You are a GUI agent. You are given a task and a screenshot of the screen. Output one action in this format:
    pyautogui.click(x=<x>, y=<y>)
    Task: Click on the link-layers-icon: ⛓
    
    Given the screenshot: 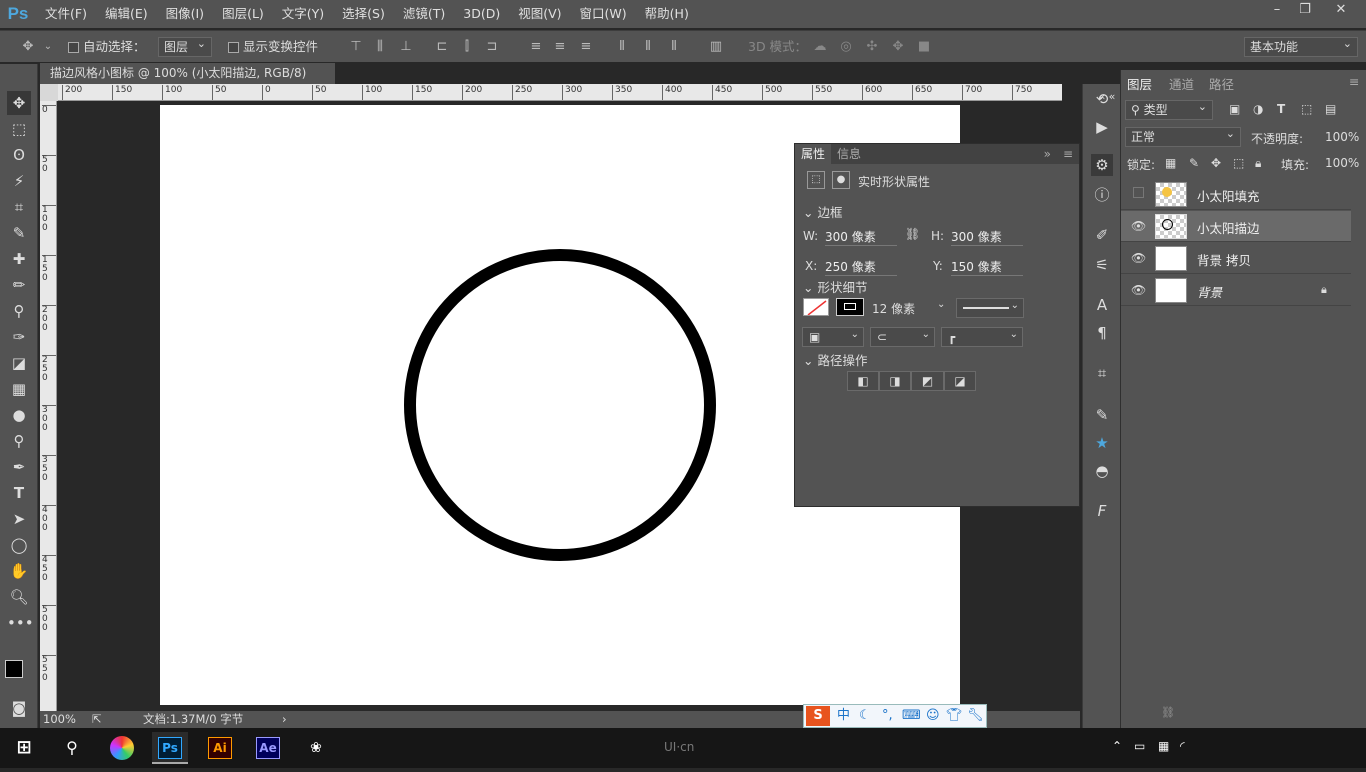 What is the action you would take?
    pyautogui.click(x=1168, y=712)
    